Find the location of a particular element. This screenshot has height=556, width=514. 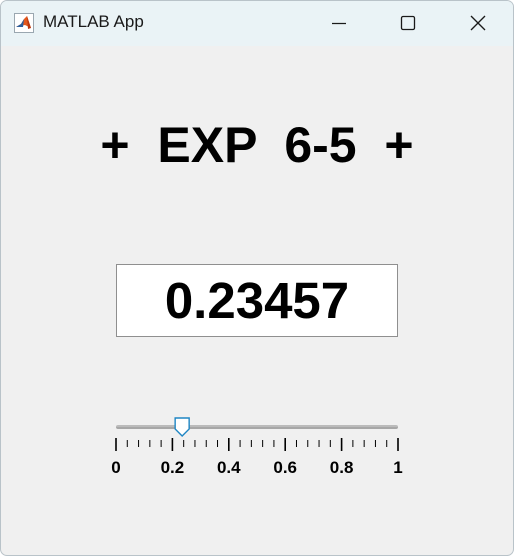

slider-thumb is located at coordinates (182, 427).